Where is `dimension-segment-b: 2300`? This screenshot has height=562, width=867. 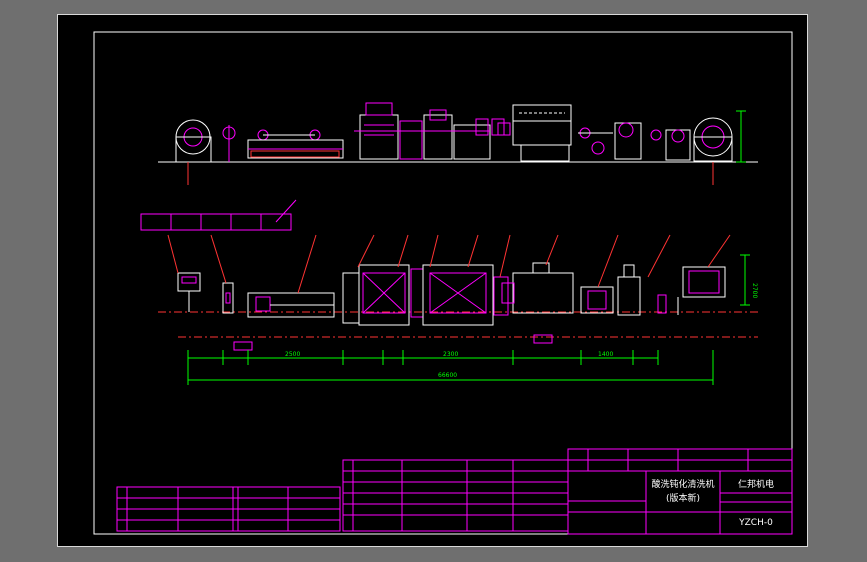 dimension-segment-b: 2300 is located at coordinates (450, 354).